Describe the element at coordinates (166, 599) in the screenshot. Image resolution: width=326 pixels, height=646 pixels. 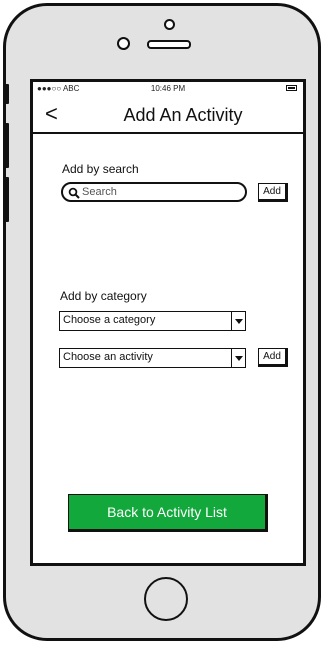
I see `home-button` at that location.